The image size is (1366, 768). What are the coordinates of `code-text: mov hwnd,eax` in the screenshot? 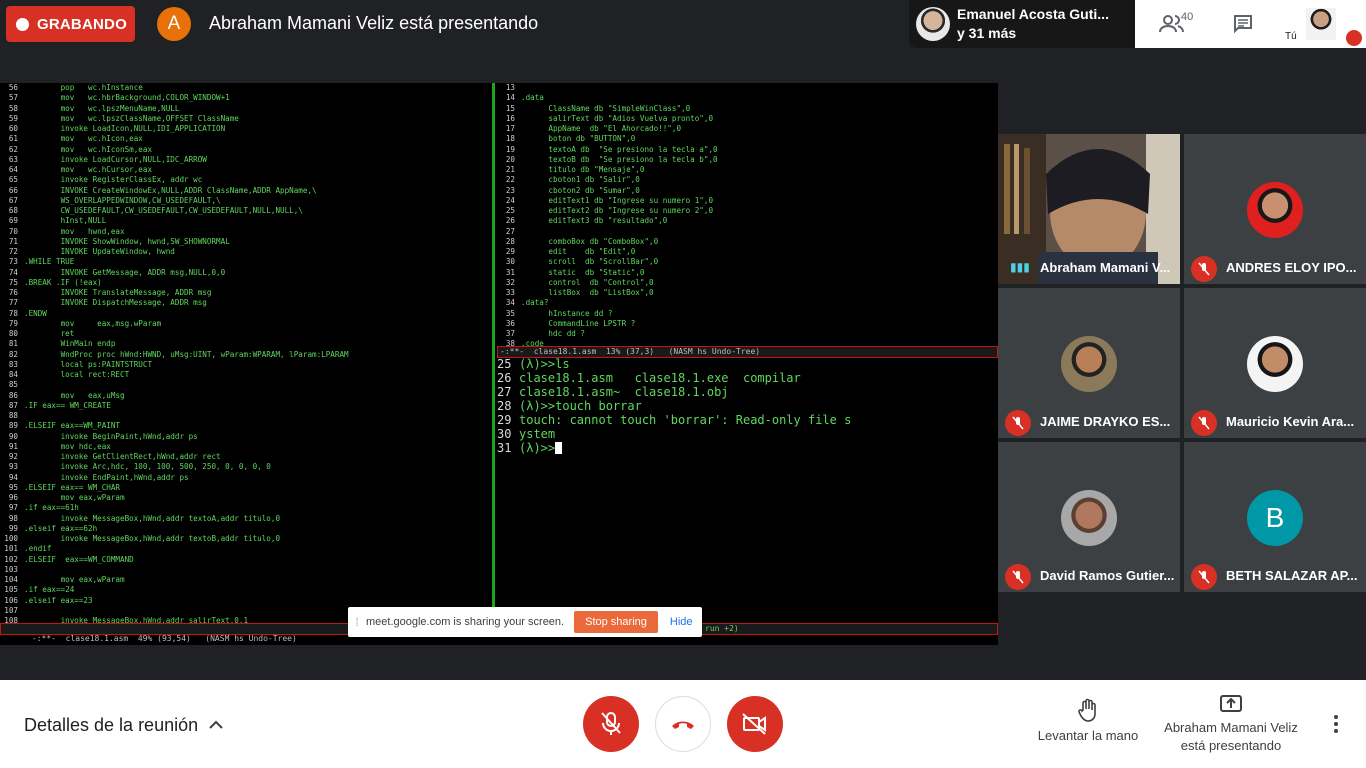 It's located at (74, 231).